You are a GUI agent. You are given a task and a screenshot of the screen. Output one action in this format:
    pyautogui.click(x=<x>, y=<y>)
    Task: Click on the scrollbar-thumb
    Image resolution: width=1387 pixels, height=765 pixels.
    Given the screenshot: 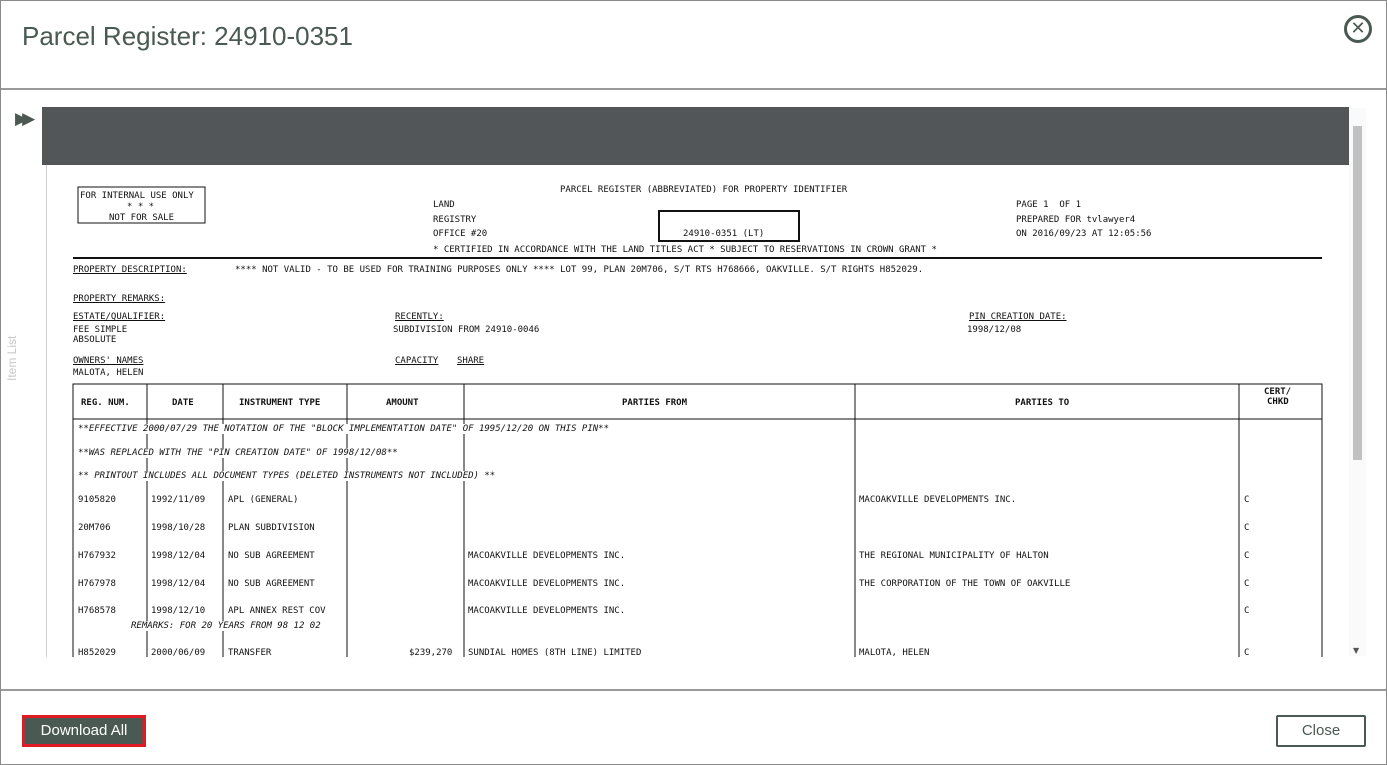 What is the action you would take?
    pyautogui.click(x=1357, y=293)
    